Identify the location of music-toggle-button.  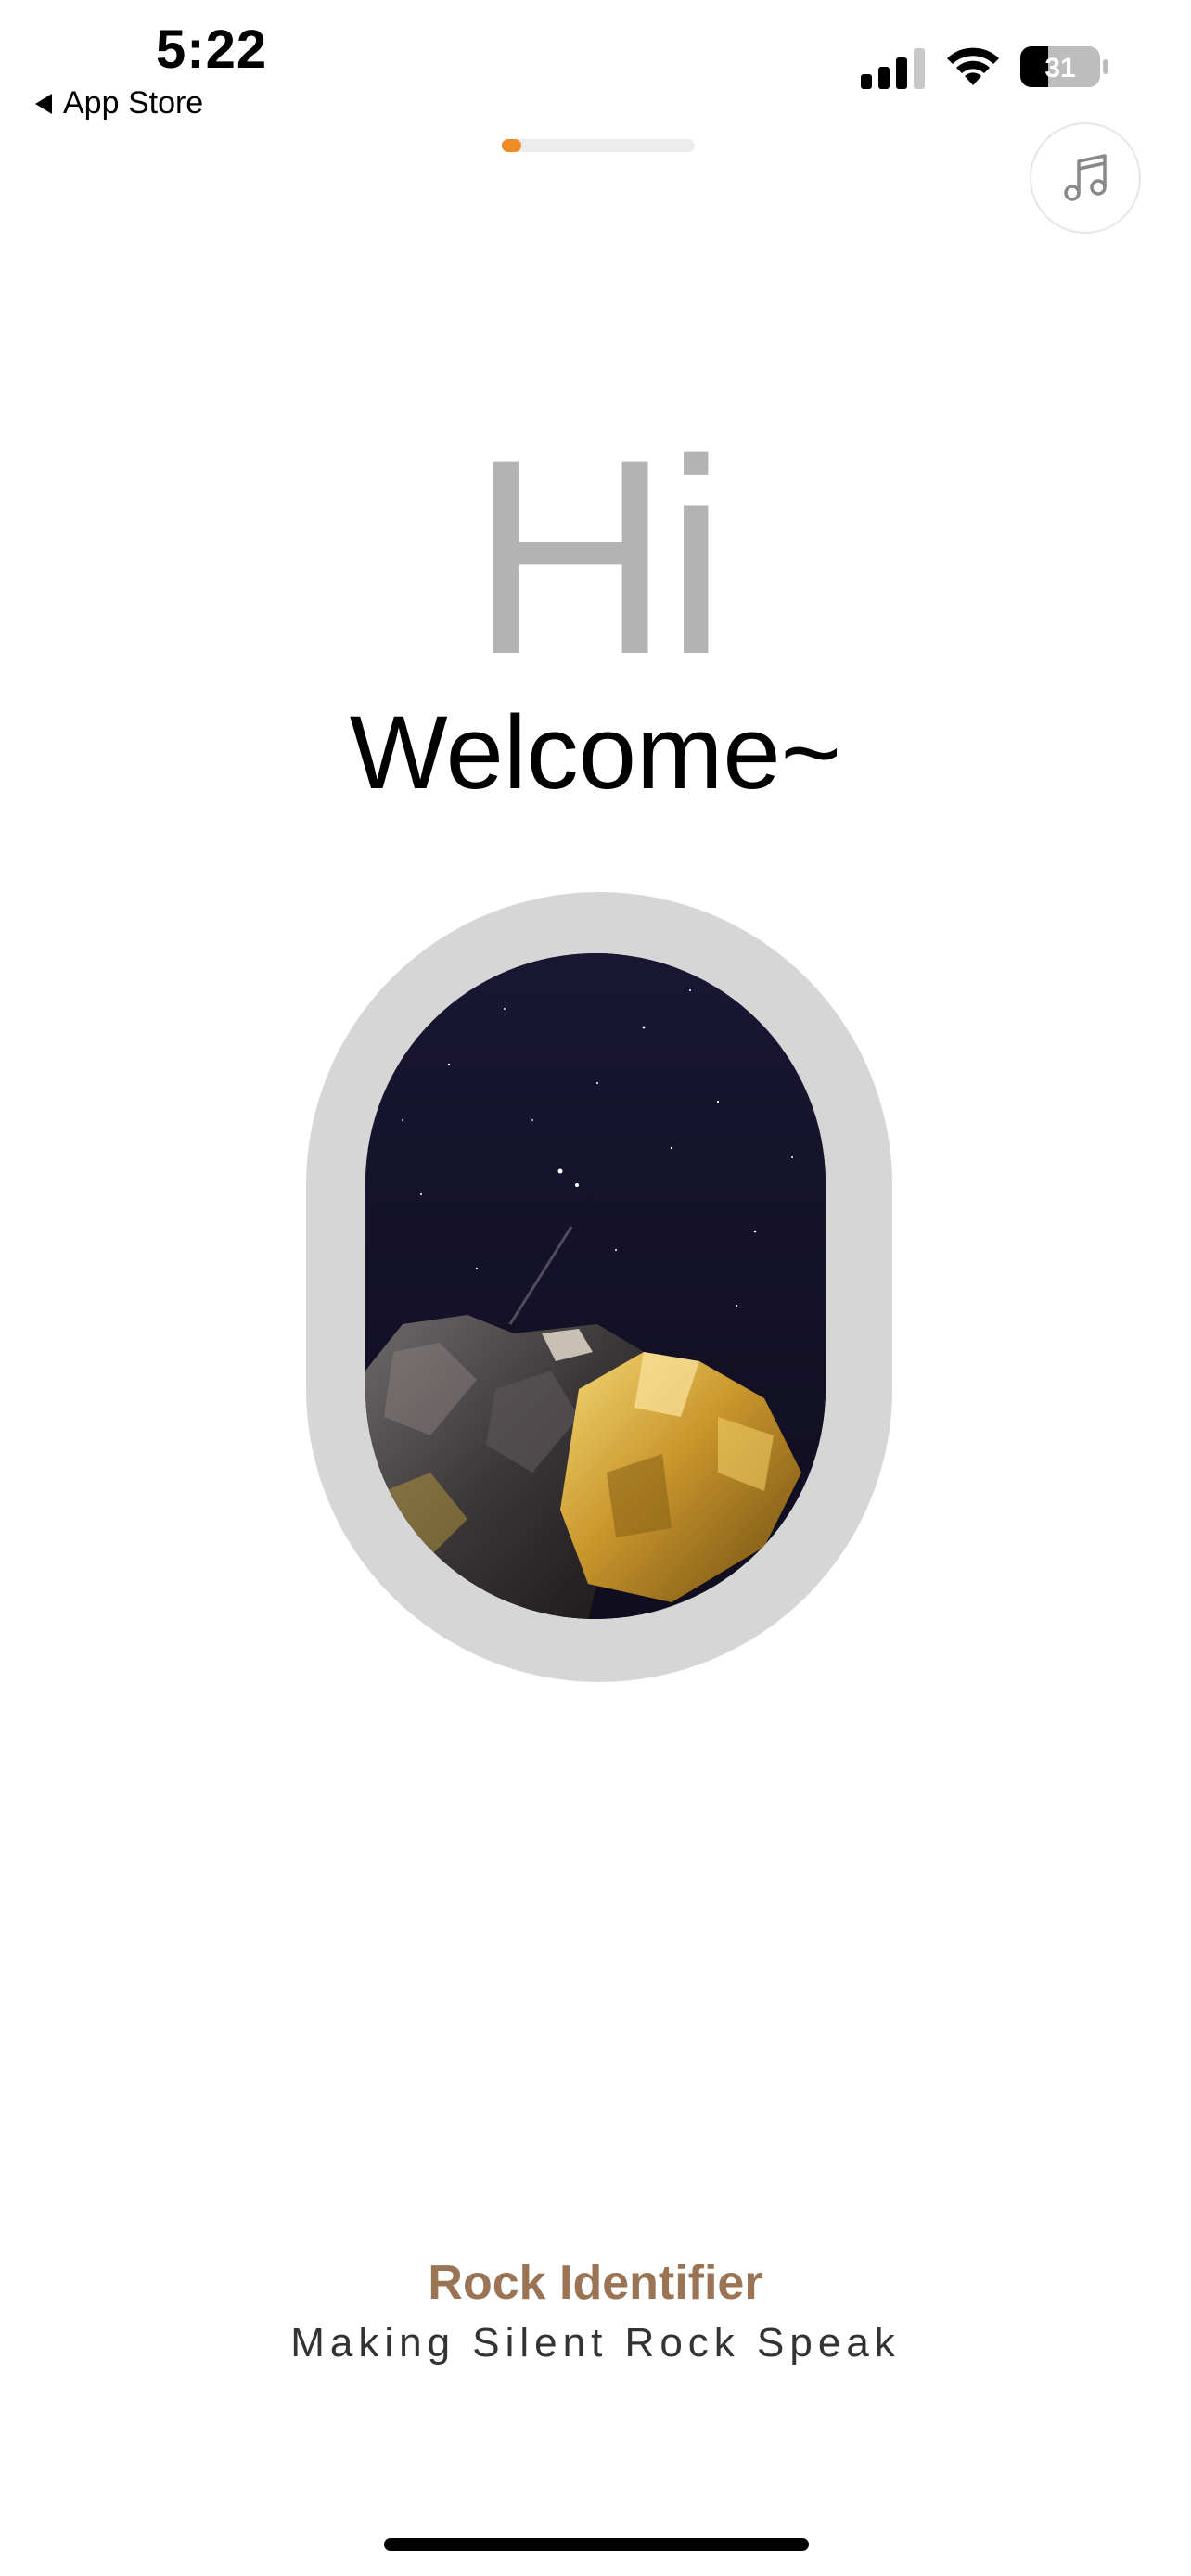
(1085, 178).